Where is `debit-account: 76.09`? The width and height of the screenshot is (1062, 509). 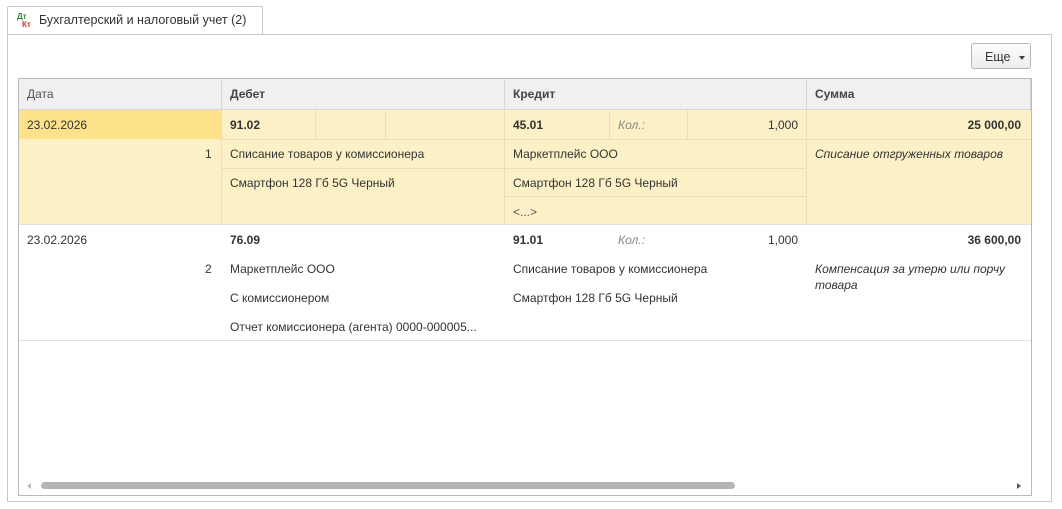
debit-account: 76.09 is located at coordinates (245, 240).